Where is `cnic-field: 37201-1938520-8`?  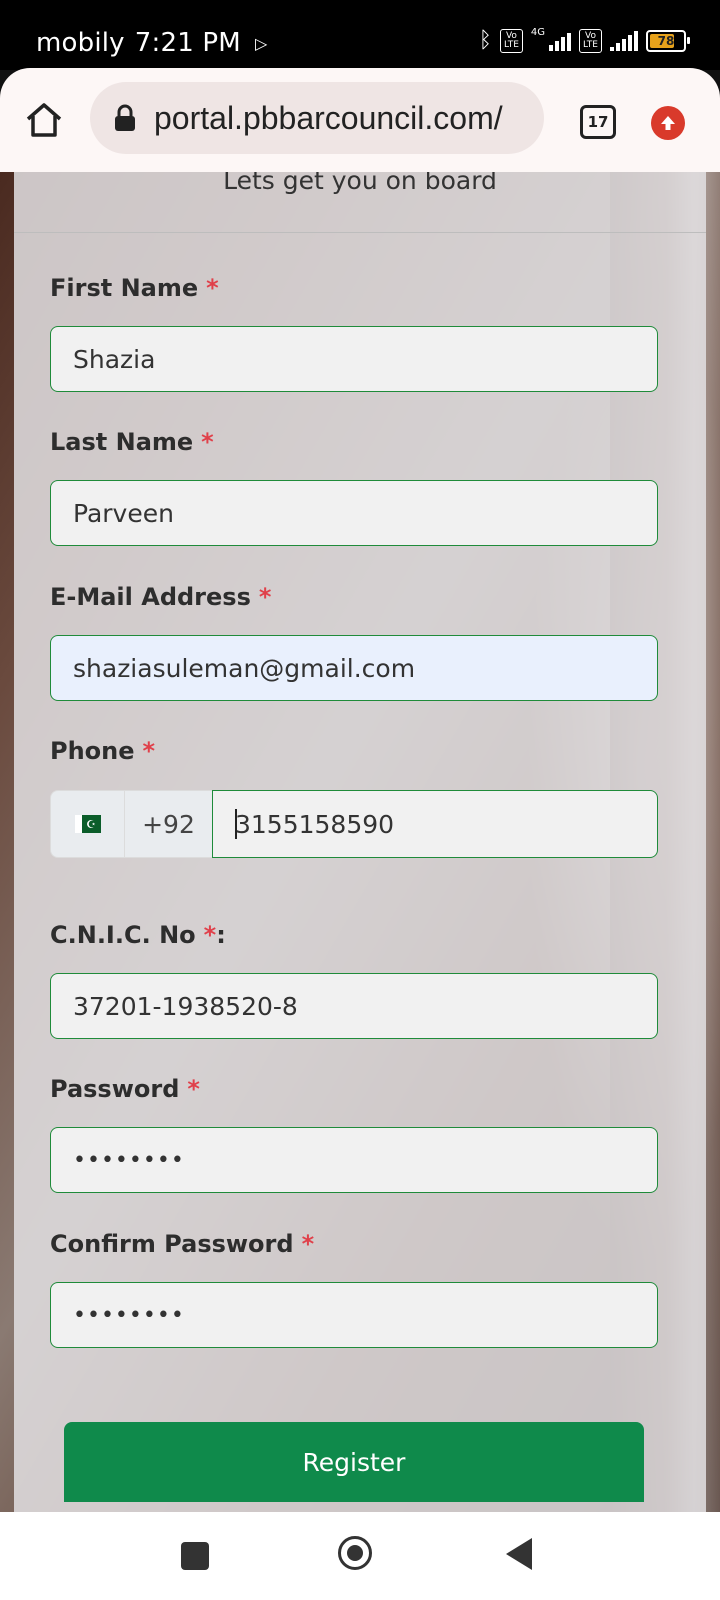
cnic-field: 37201-1938520-8 is located at coordinates (354, 1006).